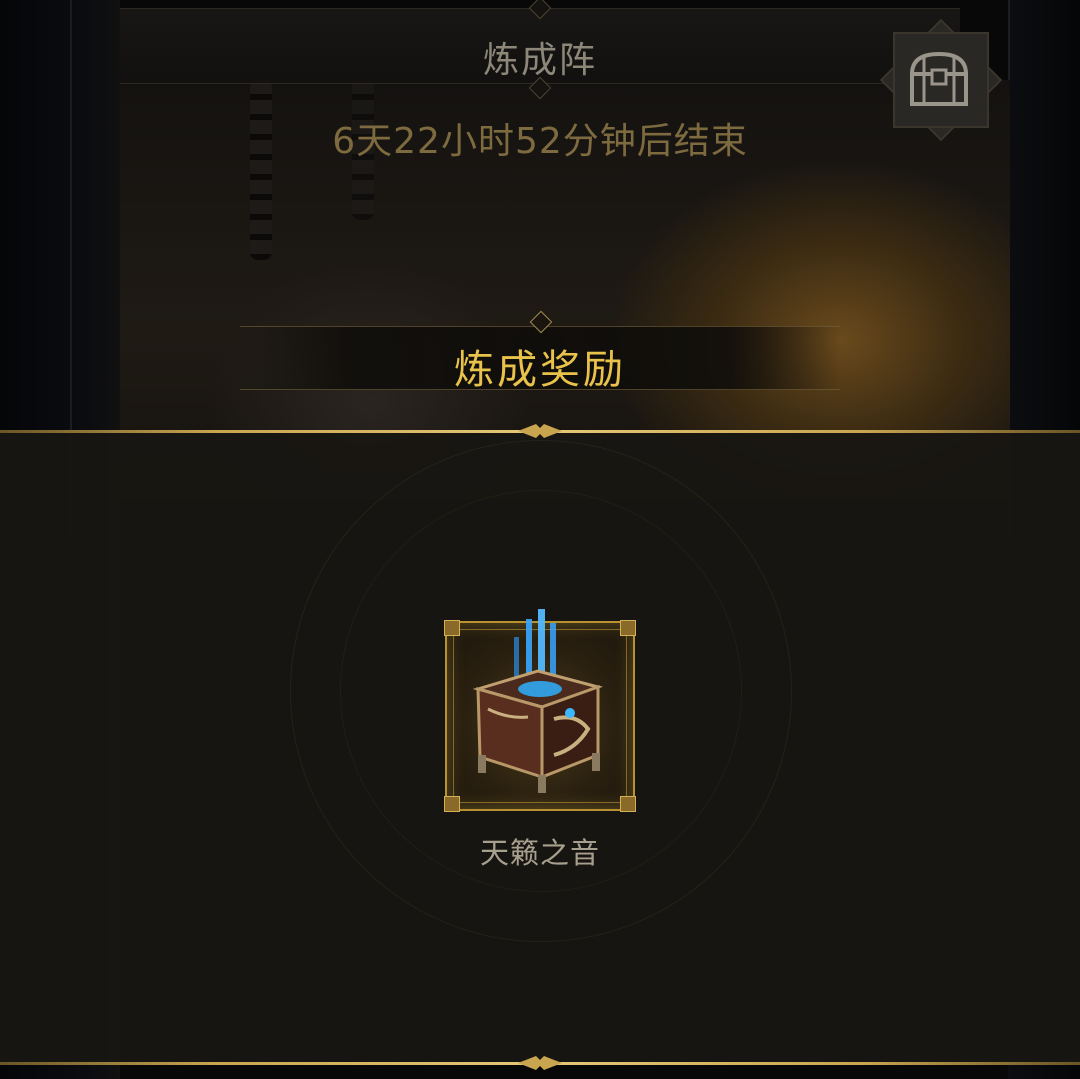 The width and height of the screenshot is (1080, 1079). What do you see at coordinates (939, 78) in the screenshot?
I see `treasure-chest-icon` at bounding box center [939, 78].